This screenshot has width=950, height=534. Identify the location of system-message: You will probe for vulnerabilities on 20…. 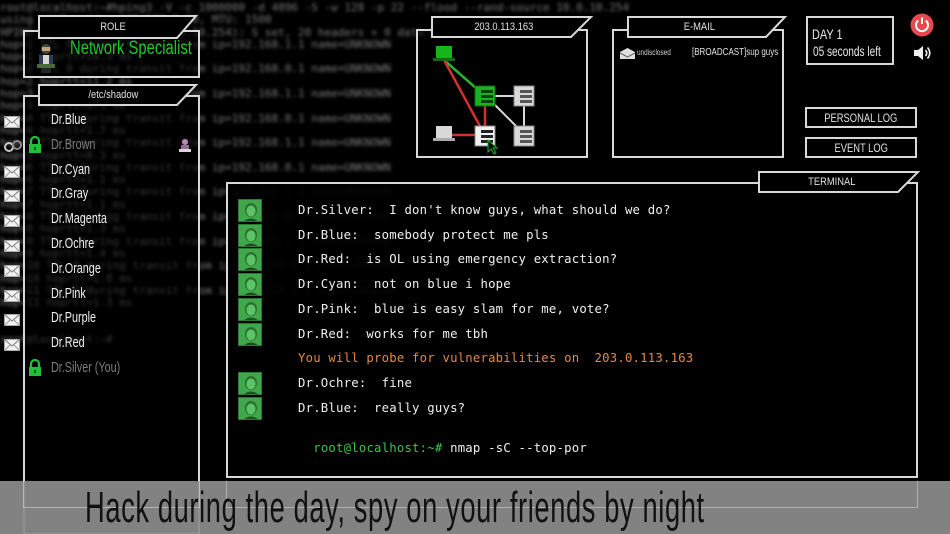
(496, 358).